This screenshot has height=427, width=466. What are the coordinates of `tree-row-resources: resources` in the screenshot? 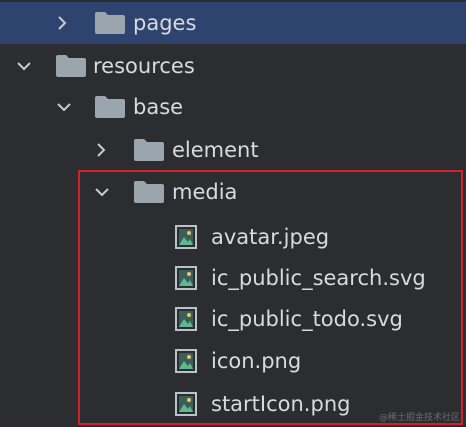 It's located at (233, 66).